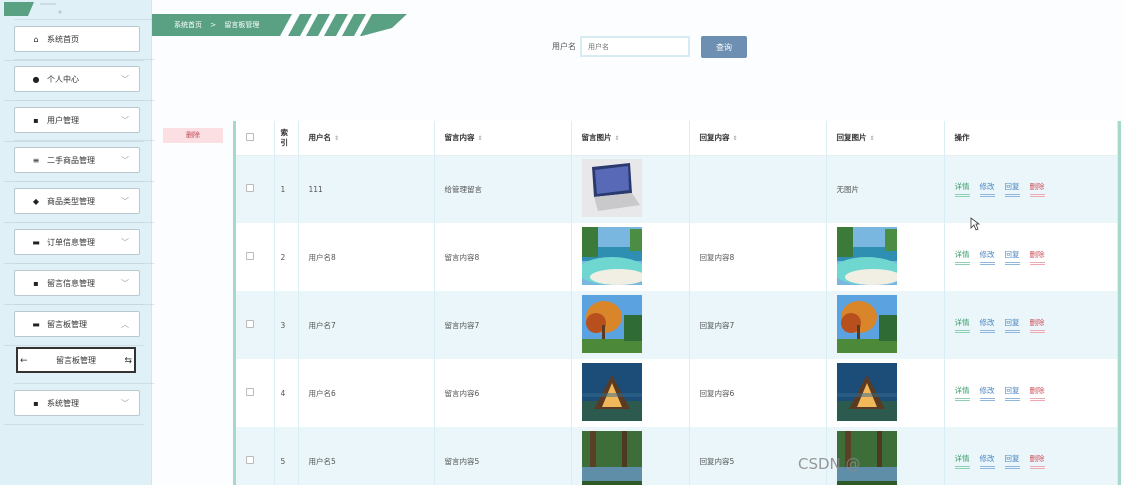 The height and width of the screenshot is (485, 1124). What do you see at coordinates (286, 257) in the screenshot?
I see `cell-index: 2` at bounding box center [286, 257].